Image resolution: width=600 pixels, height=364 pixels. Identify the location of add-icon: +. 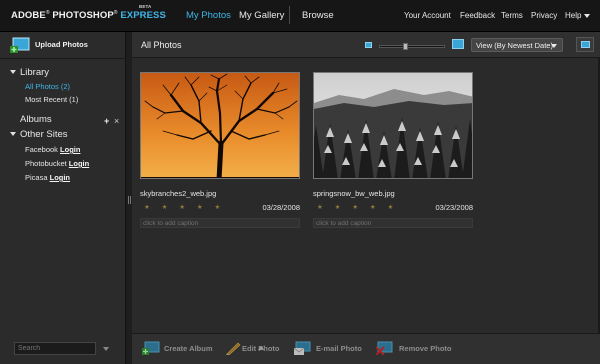
(106, 121).